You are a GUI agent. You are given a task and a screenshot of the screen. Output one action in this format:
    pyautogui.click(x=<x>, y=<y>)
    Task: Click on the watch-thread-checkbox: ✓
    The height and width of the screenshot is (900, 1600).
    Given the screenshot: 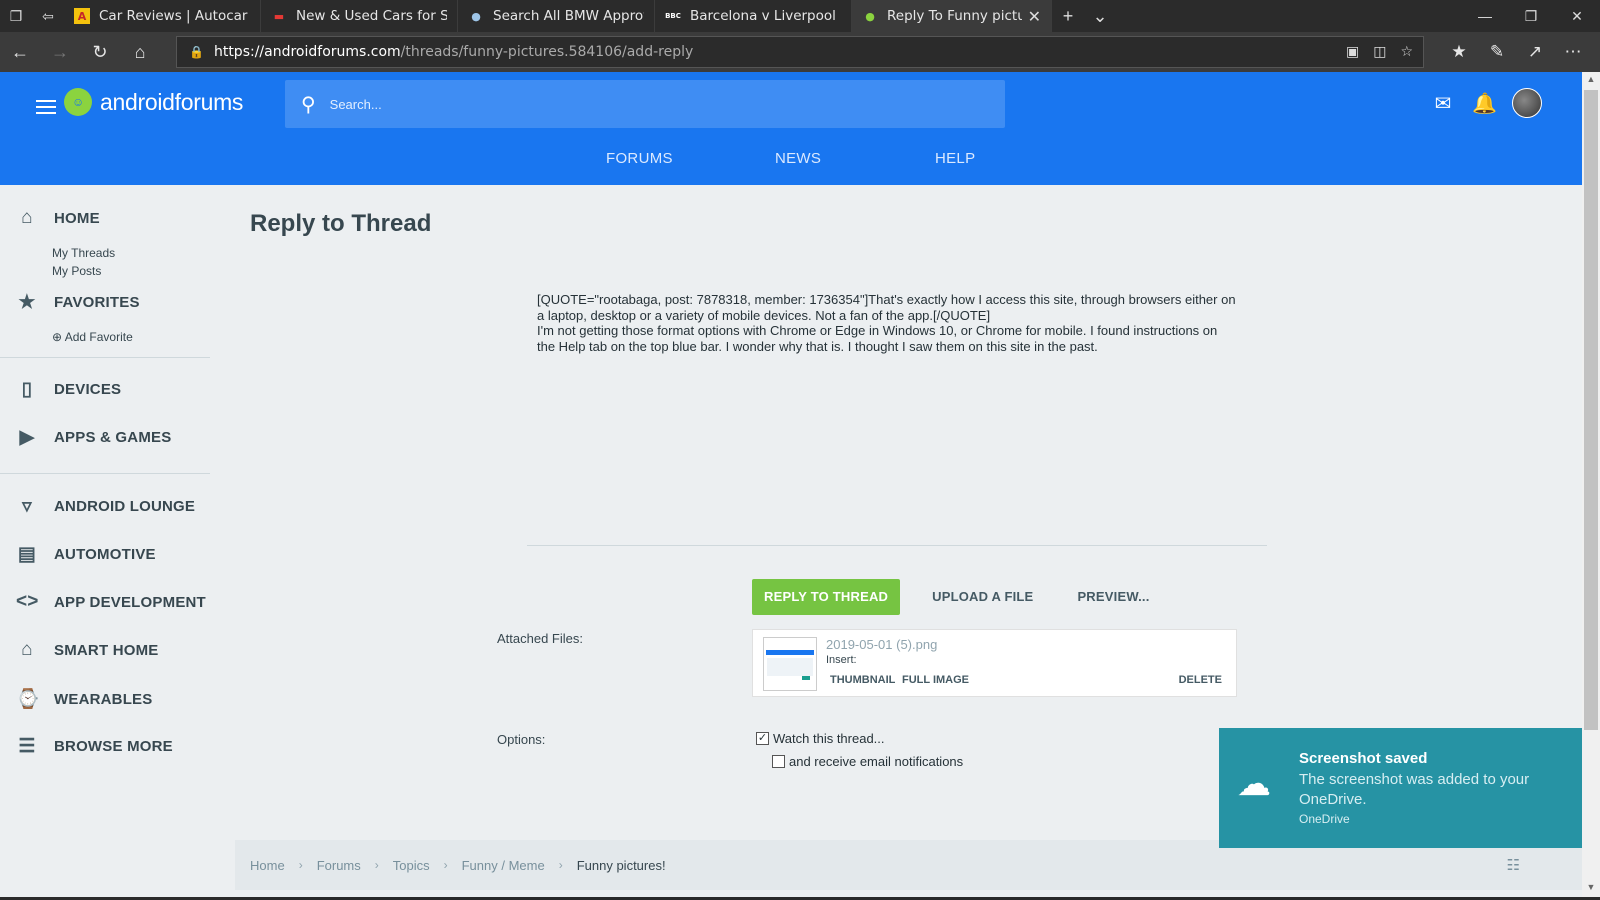 What is the action you would take?
    pyautogui.click(x=762, y=738)
    